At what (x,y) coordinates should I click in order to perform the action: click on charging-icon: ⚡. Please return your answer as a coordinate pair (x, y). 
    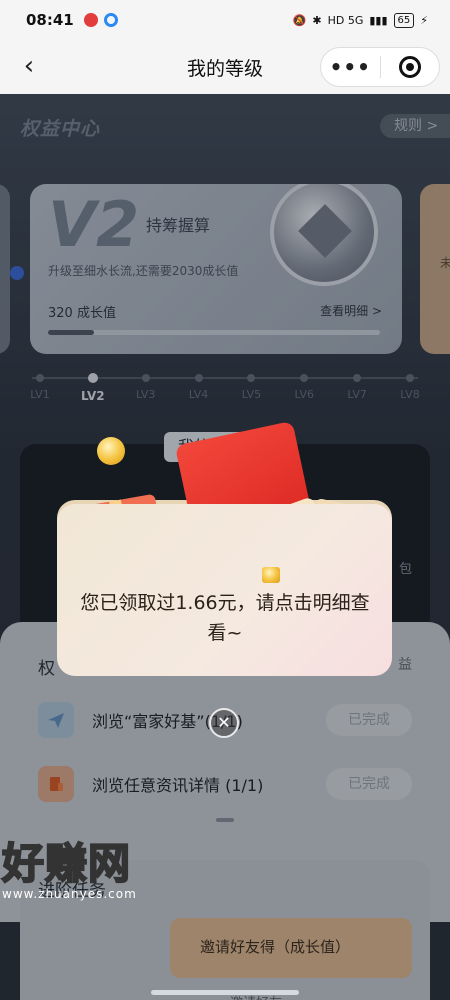
    Looking at the image, I should click on (424, 20).